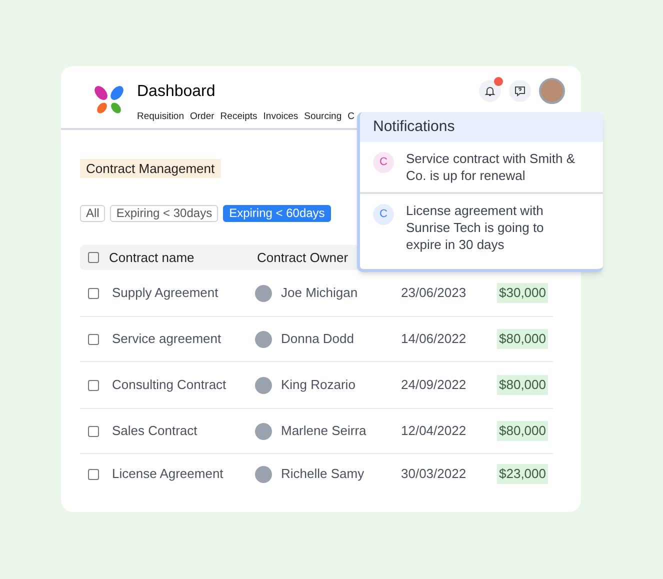 The height and width of the screenshot is (579, 663). What do you see at coordinates (522, 474) in the screenshot?
I see `amount-badge: $23,000` at bounding box center [522, 474].